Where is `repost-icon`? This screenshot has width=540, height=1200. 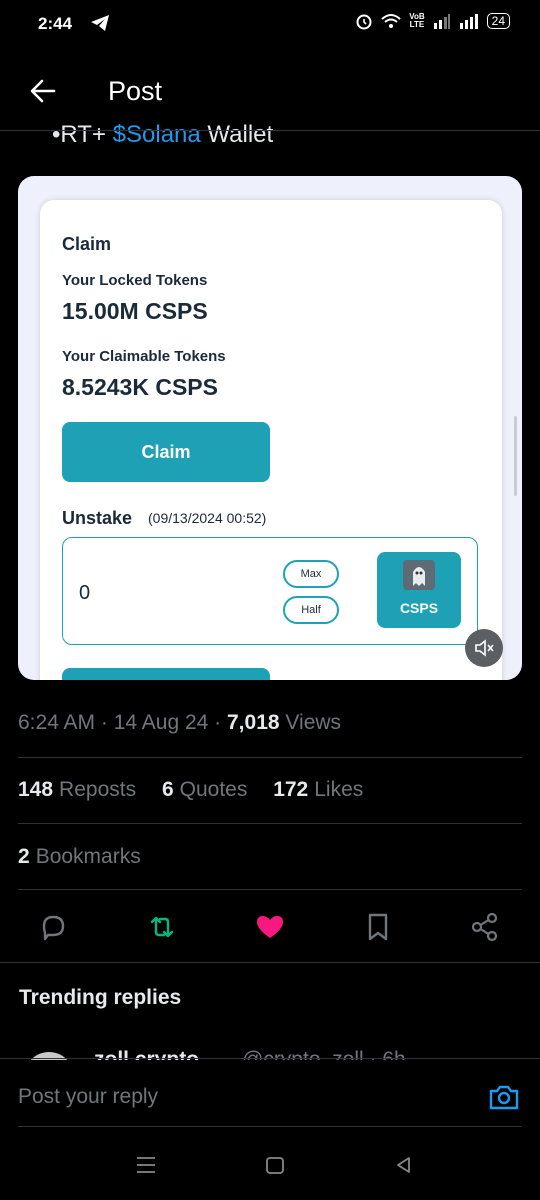 repost-icon is located at coordinates (162, 927).